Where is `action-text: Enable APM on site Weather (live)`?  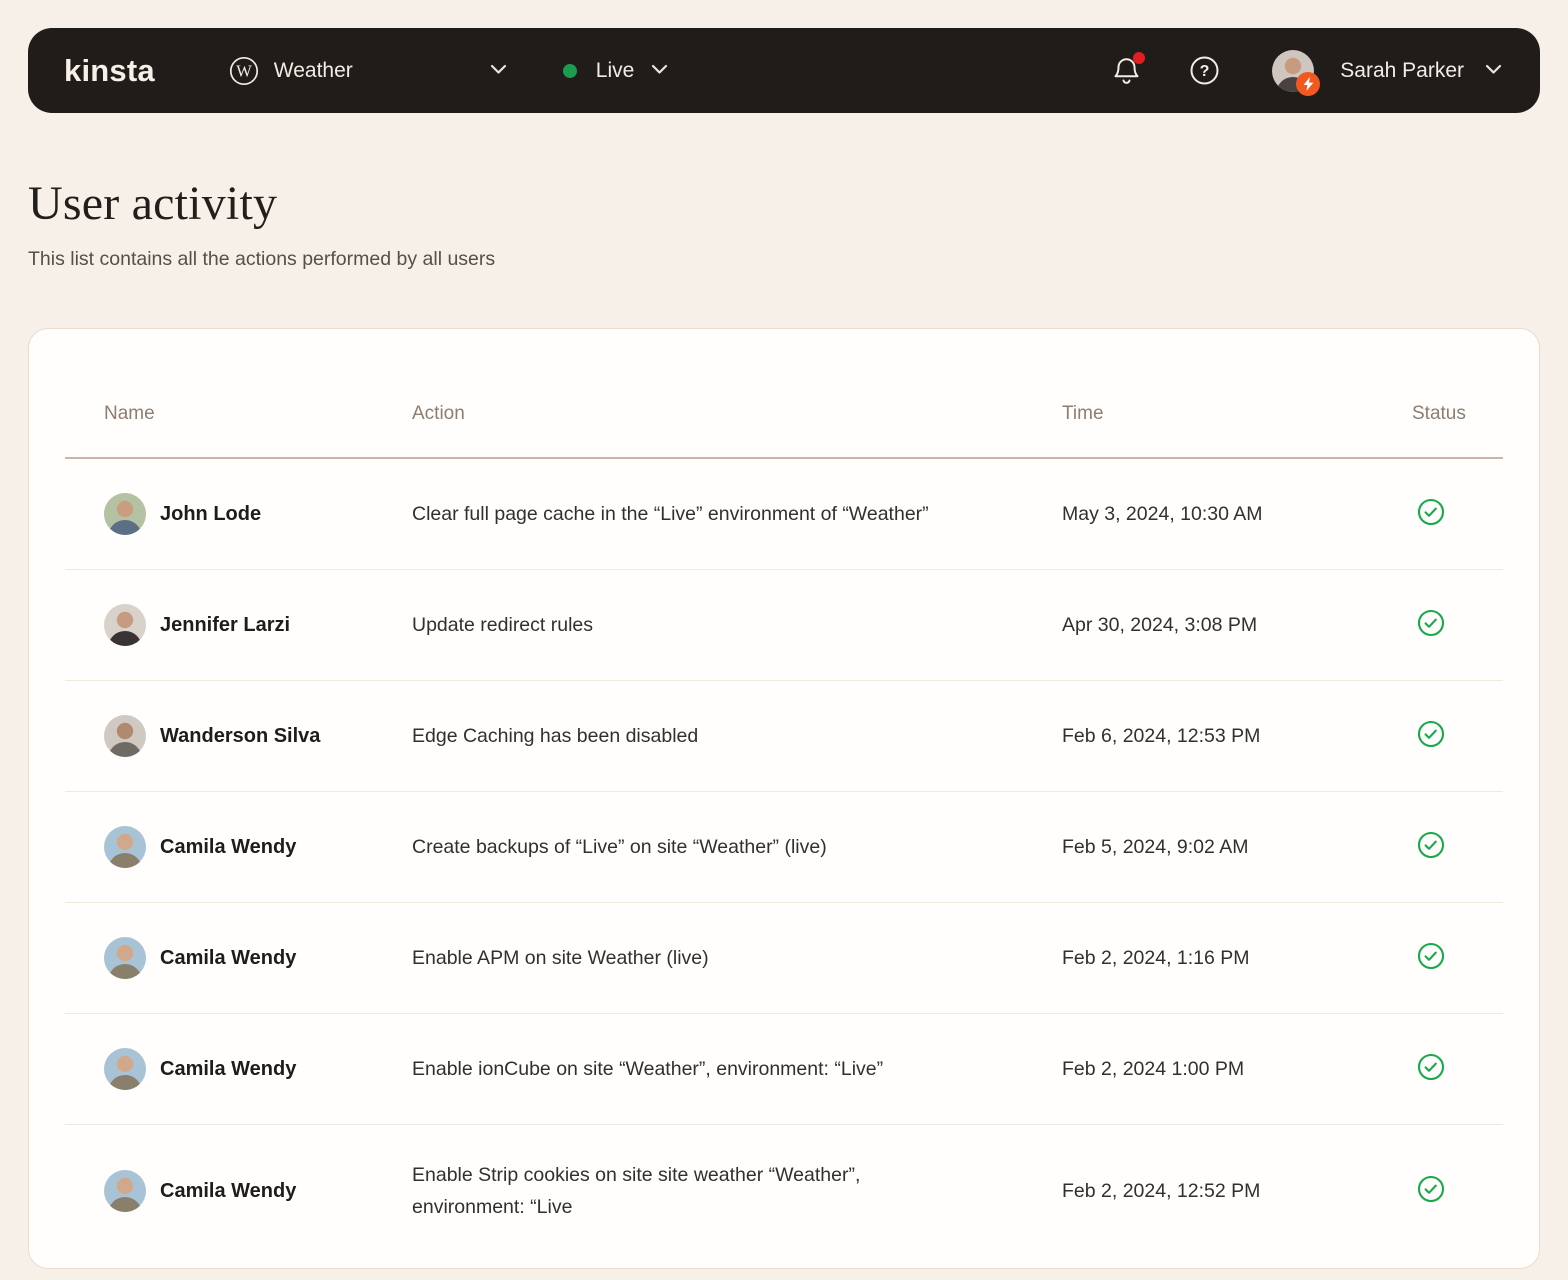
action-text: Enable APM on site Weather (live) is located at coordinates (560, 958).